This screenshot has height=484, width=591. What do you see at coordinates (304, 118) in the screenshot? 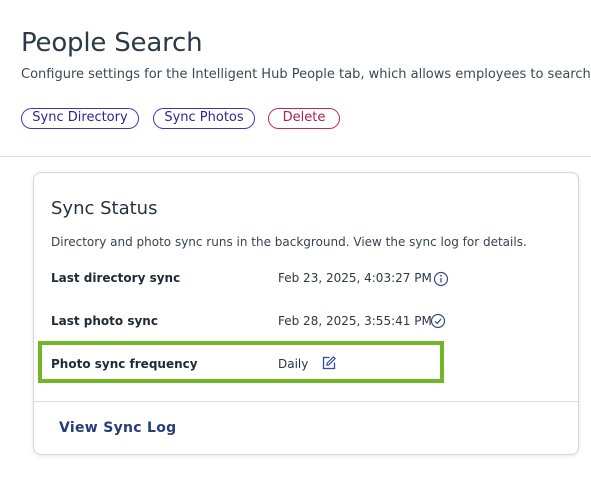
I see `delete-button: Delete` at bounding box center [304, 118].